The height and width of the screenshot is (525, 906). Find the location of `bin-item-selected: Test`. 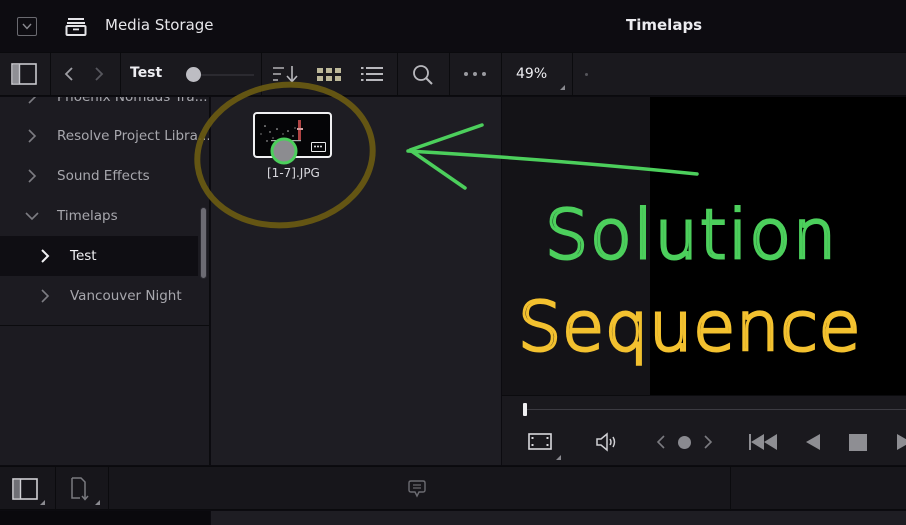

bin-item-selected: Test is located at coordinates (99, 256).